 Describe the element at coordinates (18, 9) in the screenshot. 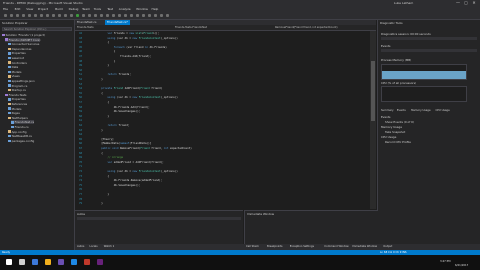

I see `menu-item-edit: Edit` at that location.